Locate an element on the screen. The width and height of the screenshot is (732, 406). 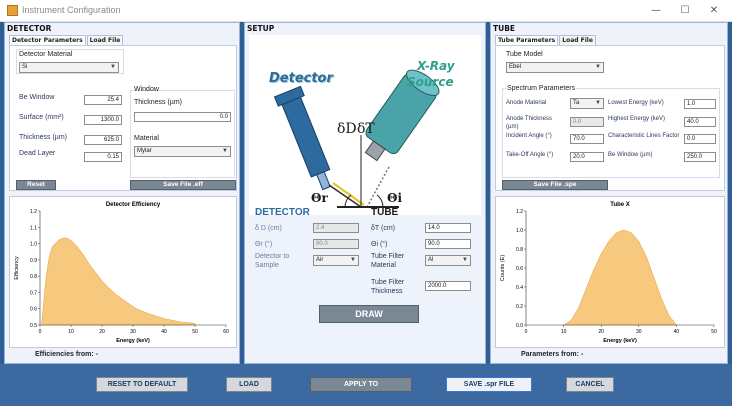
tube-filter-thk-label-2: Thickness is located at coordinates (387, 291).